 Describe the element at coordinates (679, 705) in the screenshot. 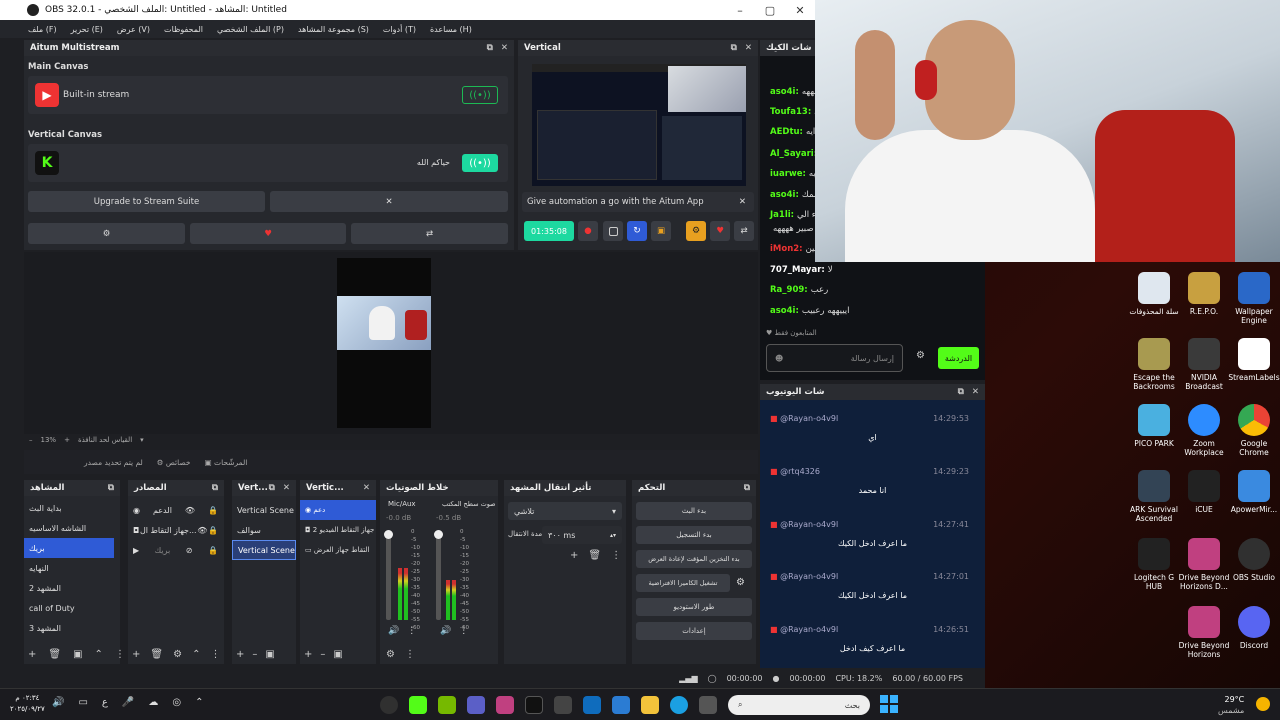

I see `edge-taskbar-icon` at that location.